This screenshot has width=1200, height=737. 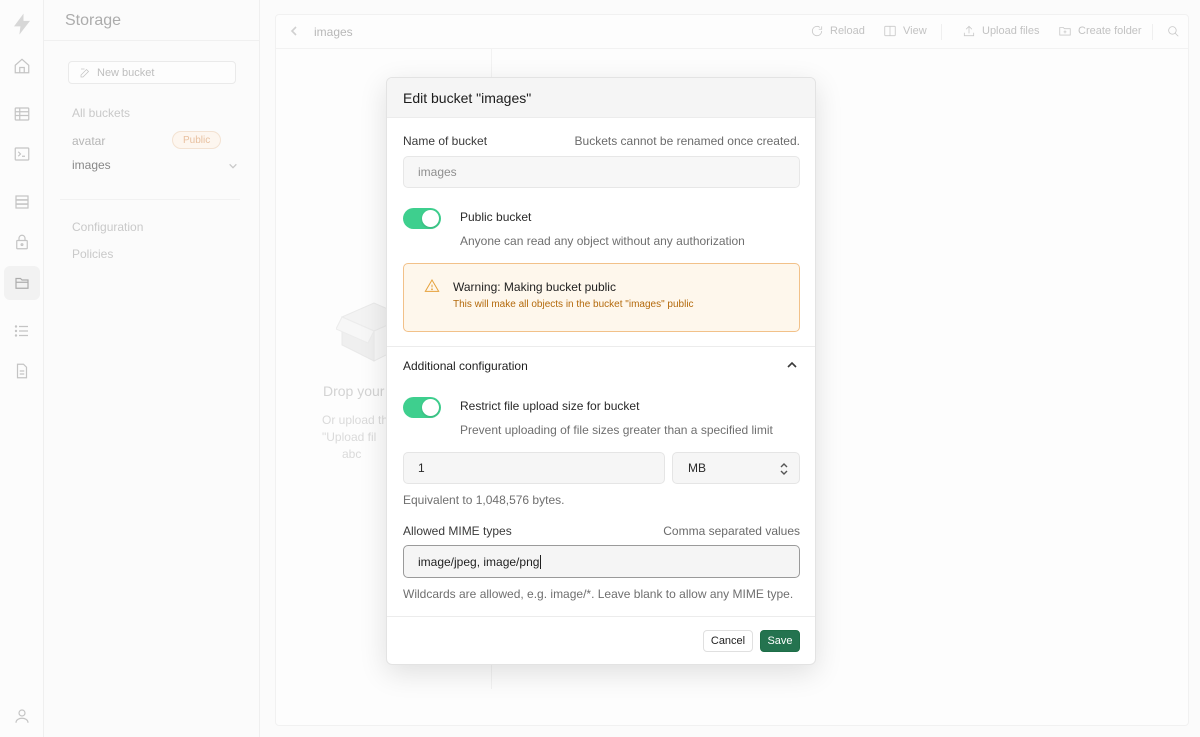 What do you see at coordinates (601, 640) in the screenshot?
I see `dialog-footer: Cancel Save` at bounding box center [601, 640].